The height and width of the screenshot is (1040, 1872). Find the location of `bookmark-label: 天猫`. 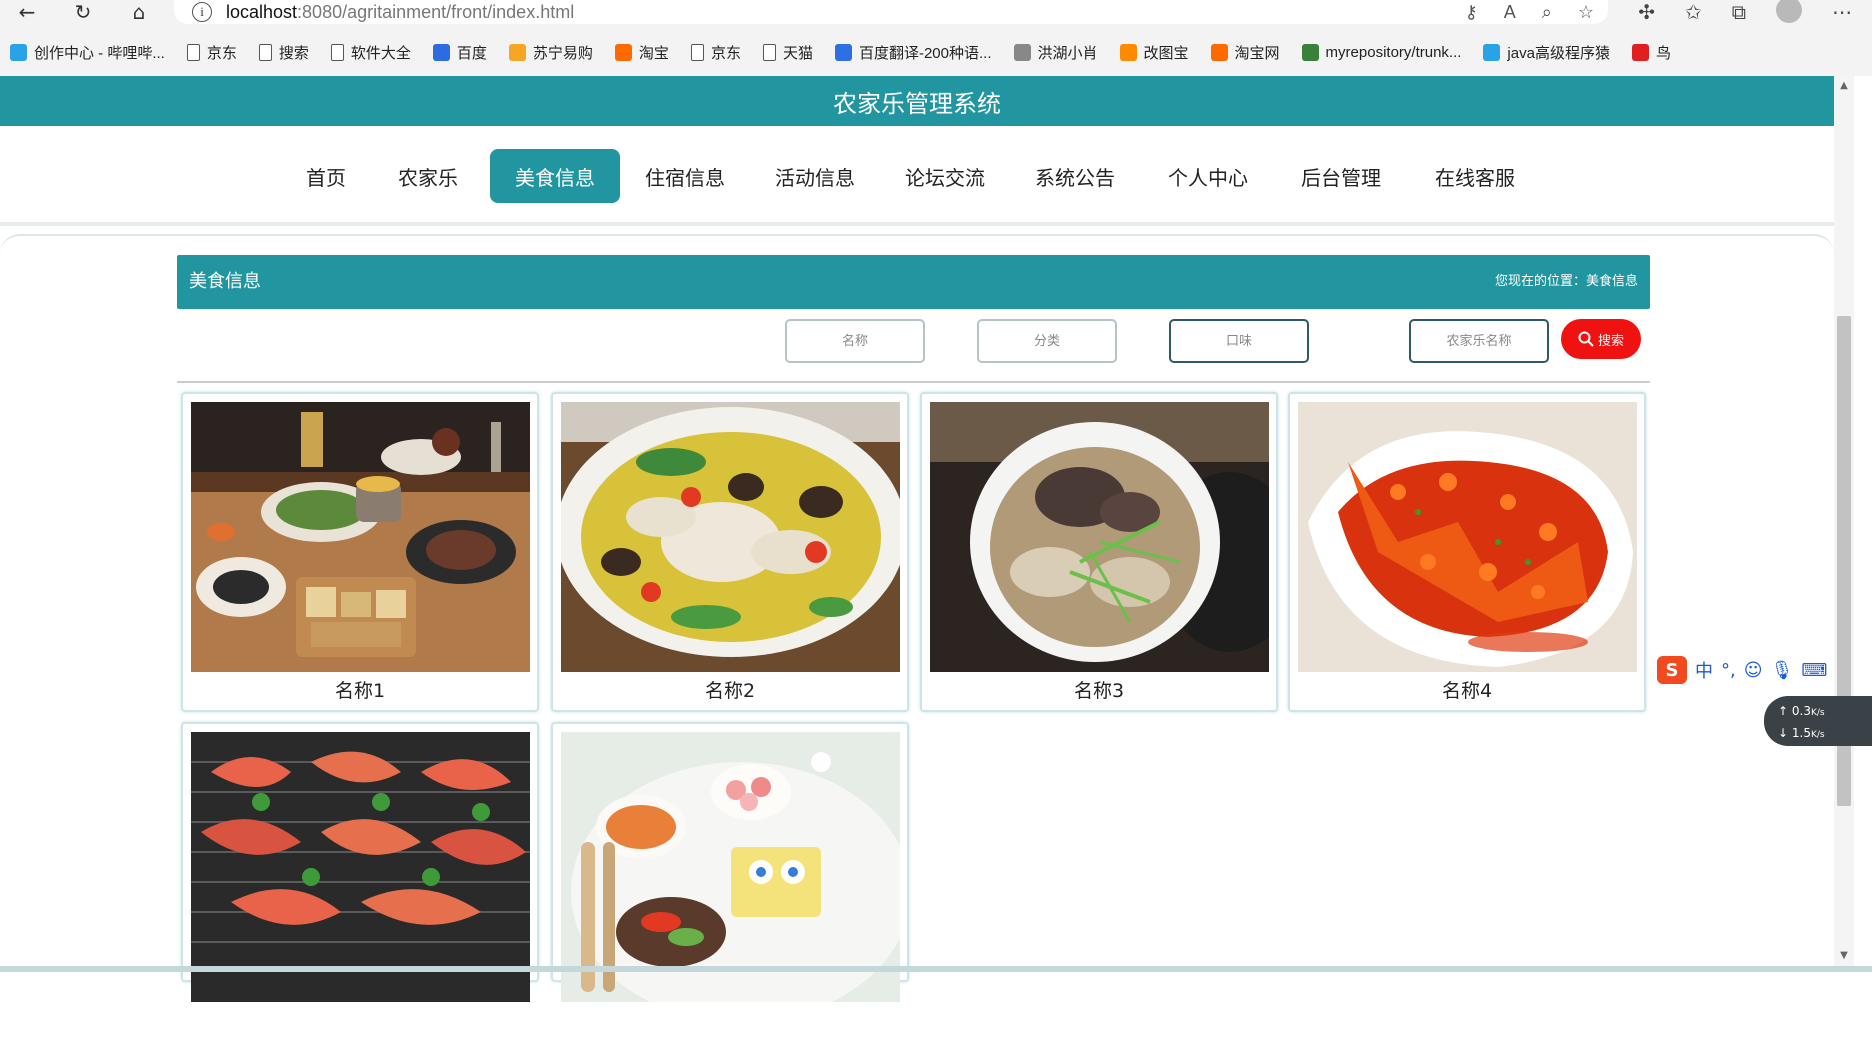

bookmark-label: 天猫 is located at coordinates (797, 53).